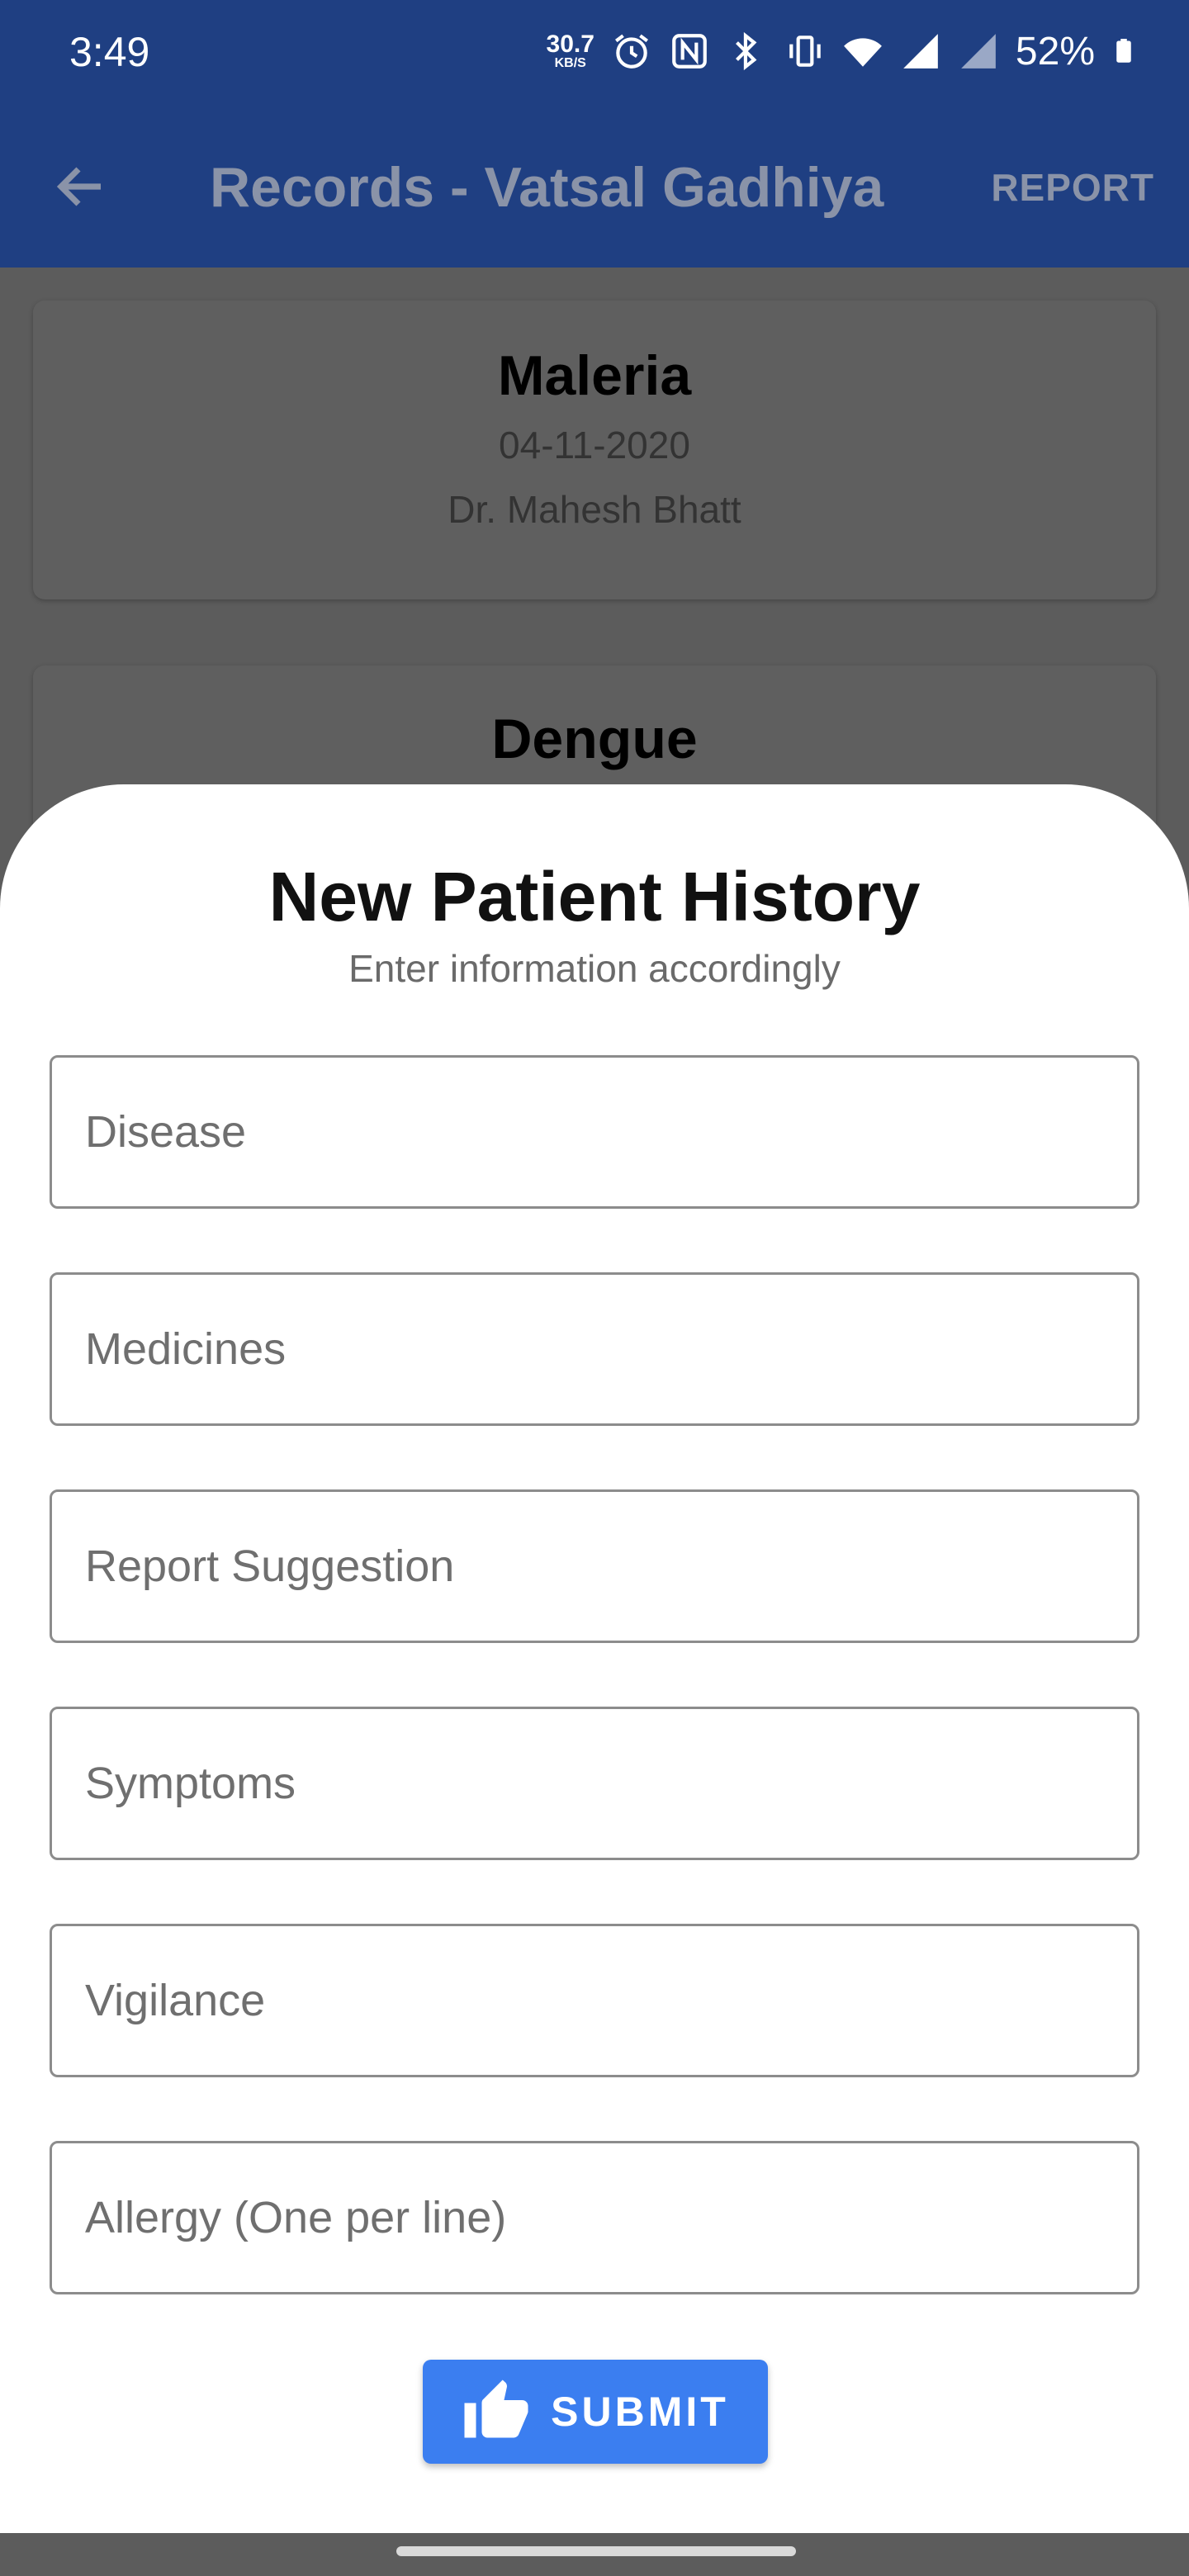 The height and width of the screenshot is (2576, 1189). I want to click on status-bar: 3:49 30.7 KB/S 52%, so click(594, 53).